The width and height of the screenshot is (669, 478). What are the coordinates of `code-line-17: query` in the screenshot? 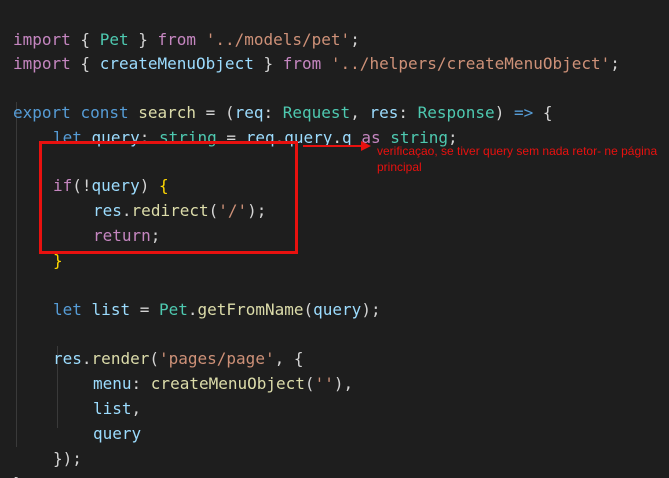 It's located at (117, 420).